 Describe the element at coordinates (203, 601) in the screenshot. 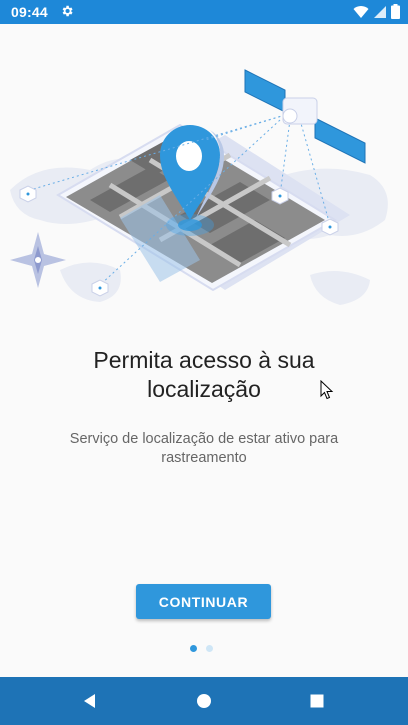

I see `continue-button: CONTINUAR` at that location.